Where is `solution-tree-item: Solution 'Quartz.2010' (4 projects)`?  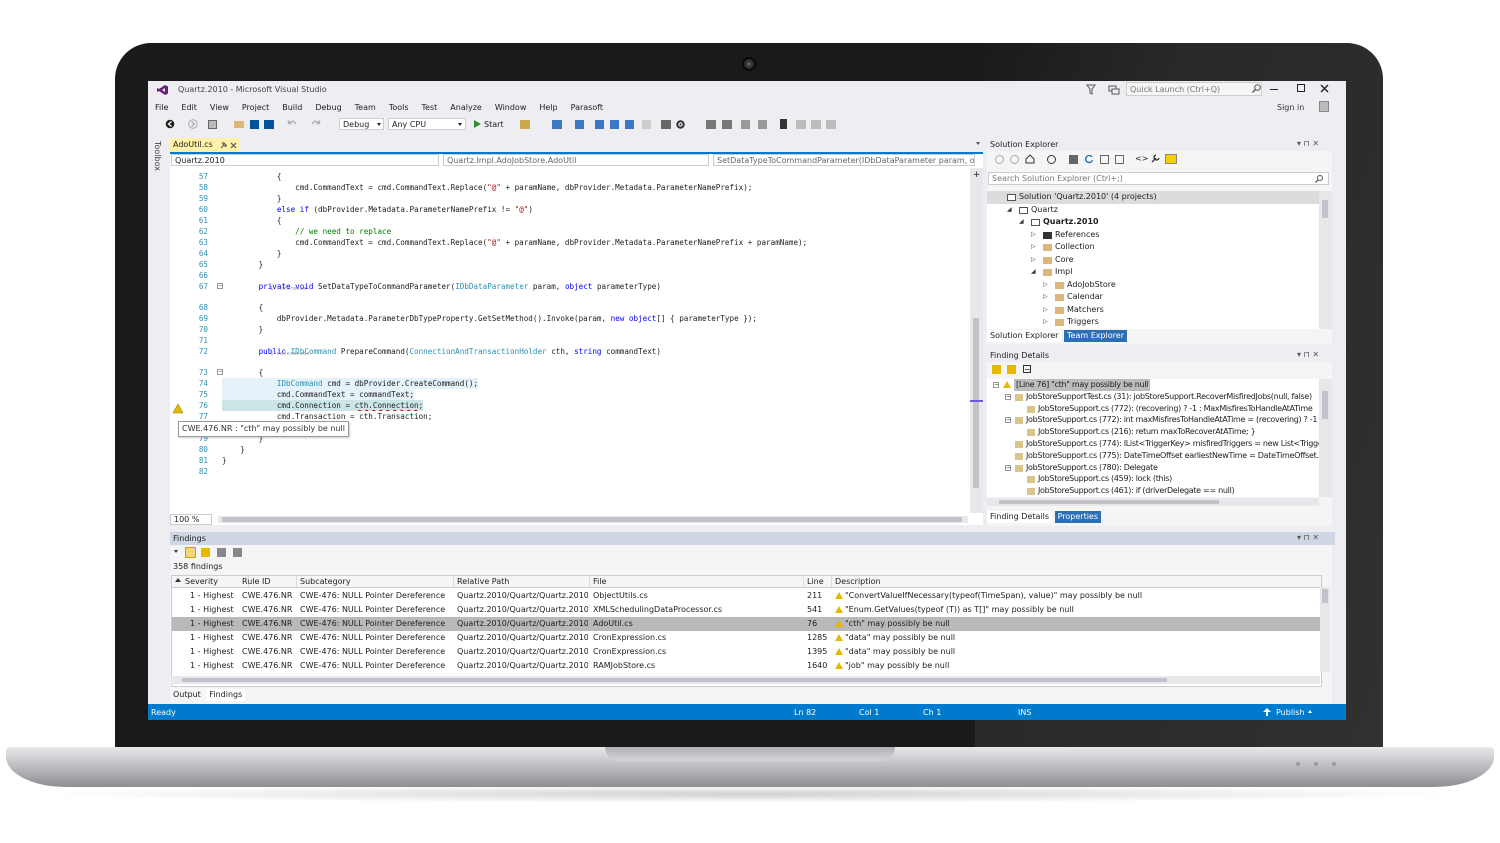
solution-tree-item: Solution 'Quartz.2010' (4 projects) is located at coordinates (1153, 197).